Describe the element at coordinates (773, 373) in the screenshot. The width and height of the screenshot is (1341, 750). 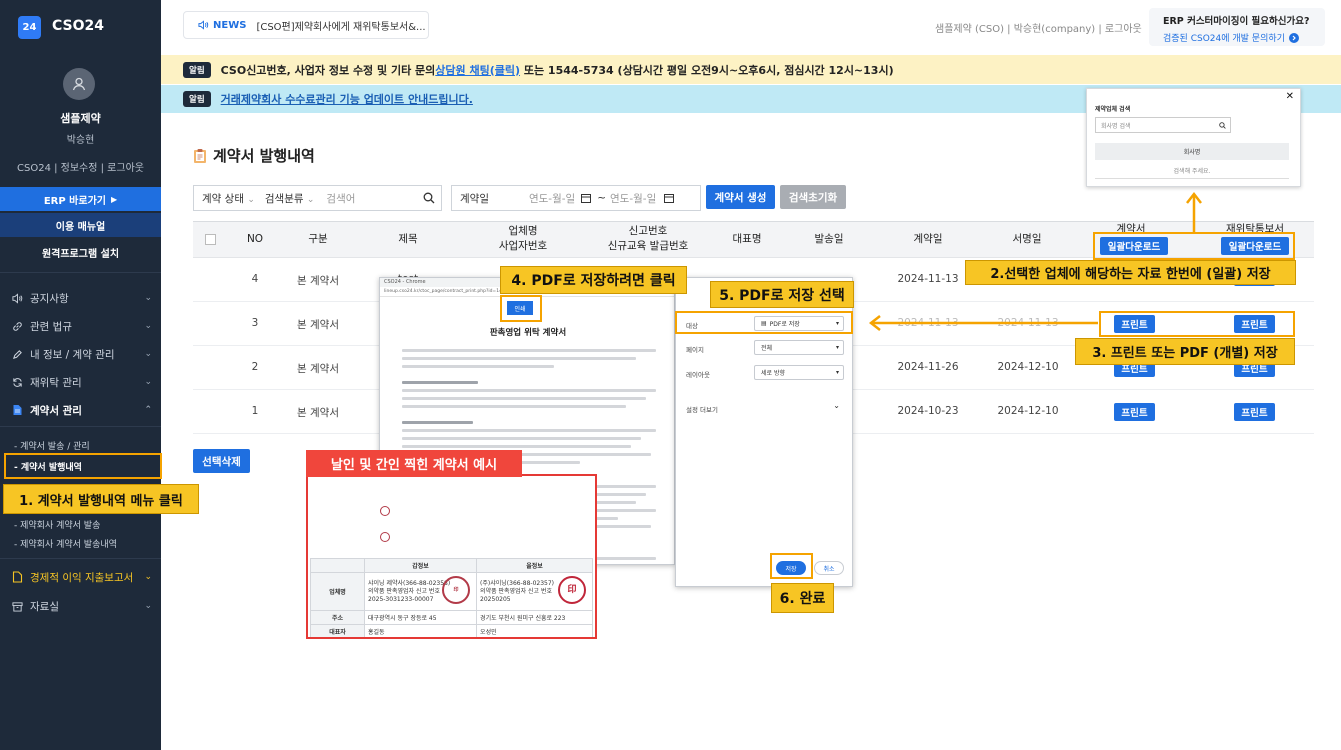
I see `layout-value: 세로 방향` at that location.